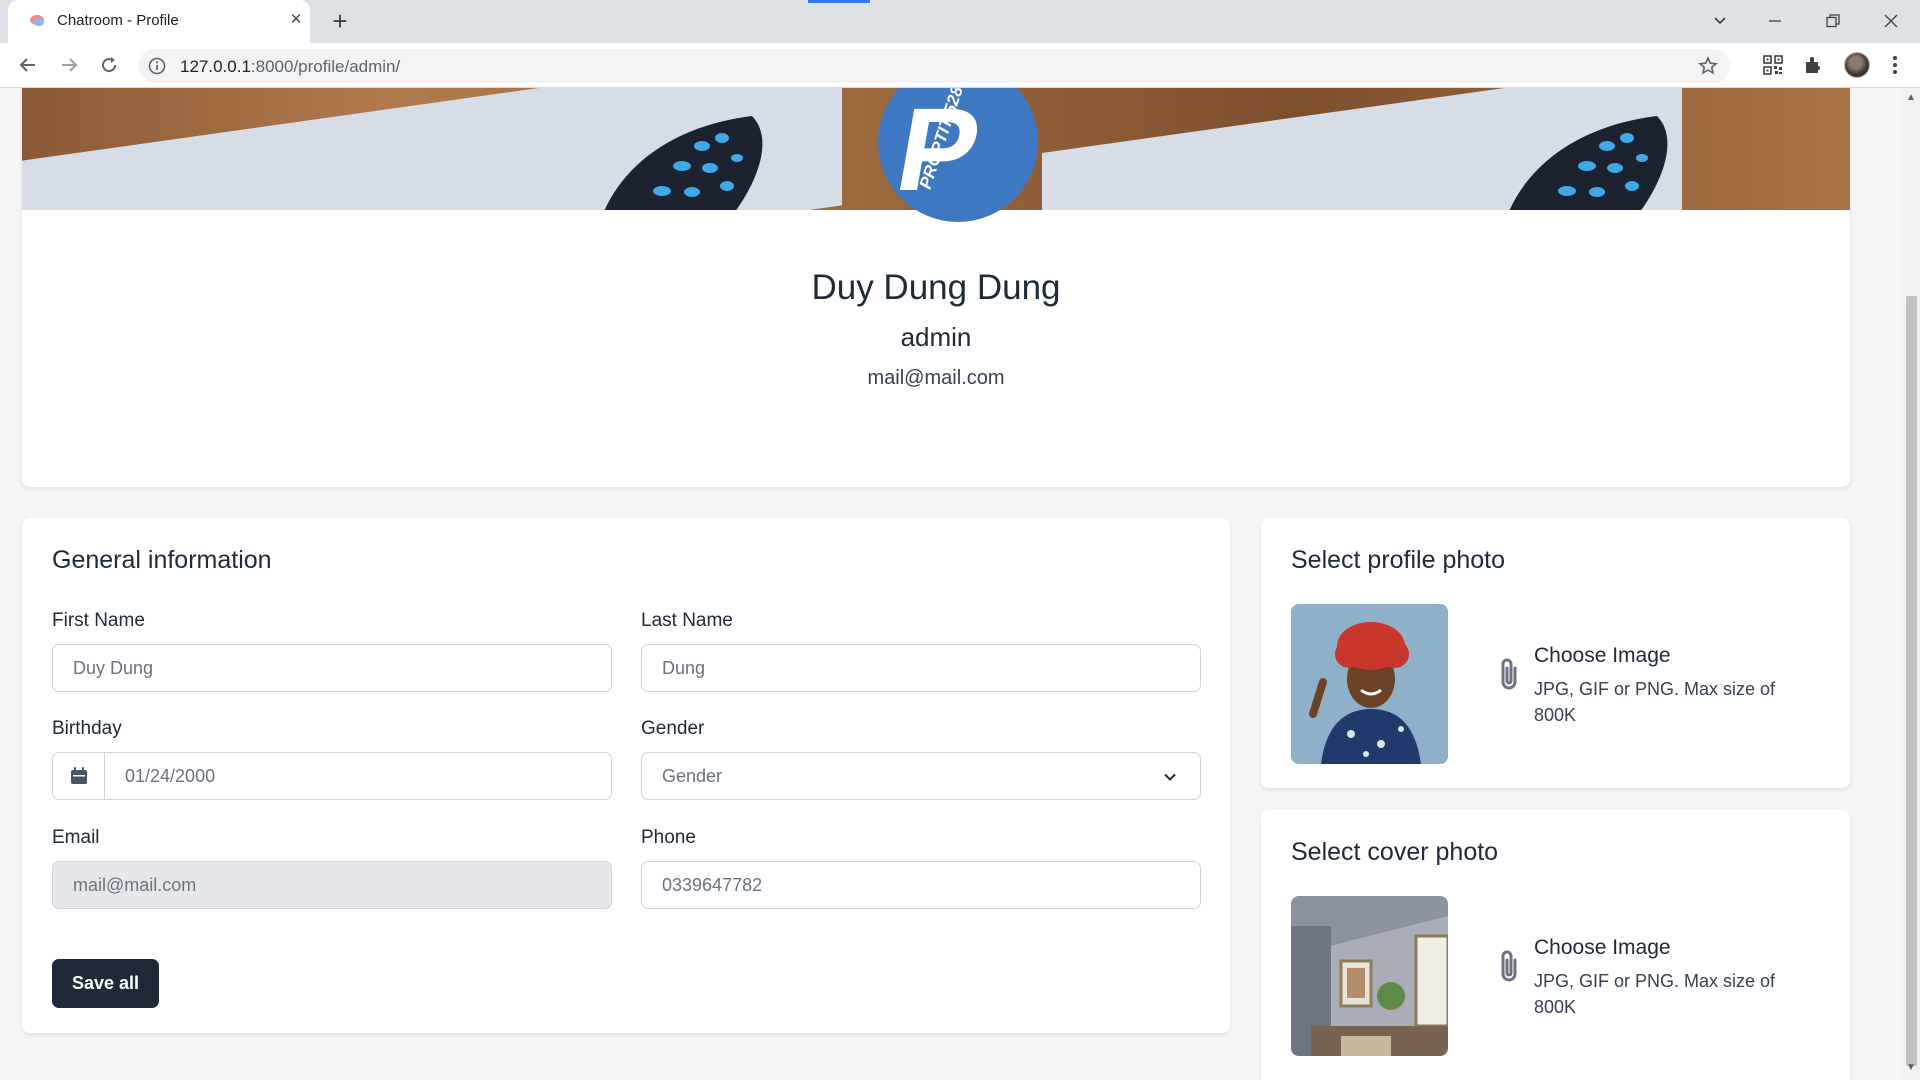 The height and width of the screenshot is (1080, 1920). What do you see at coordinates (157, 66) in the screenshot?
I see `info-icon` at bounding box center [157, 66].